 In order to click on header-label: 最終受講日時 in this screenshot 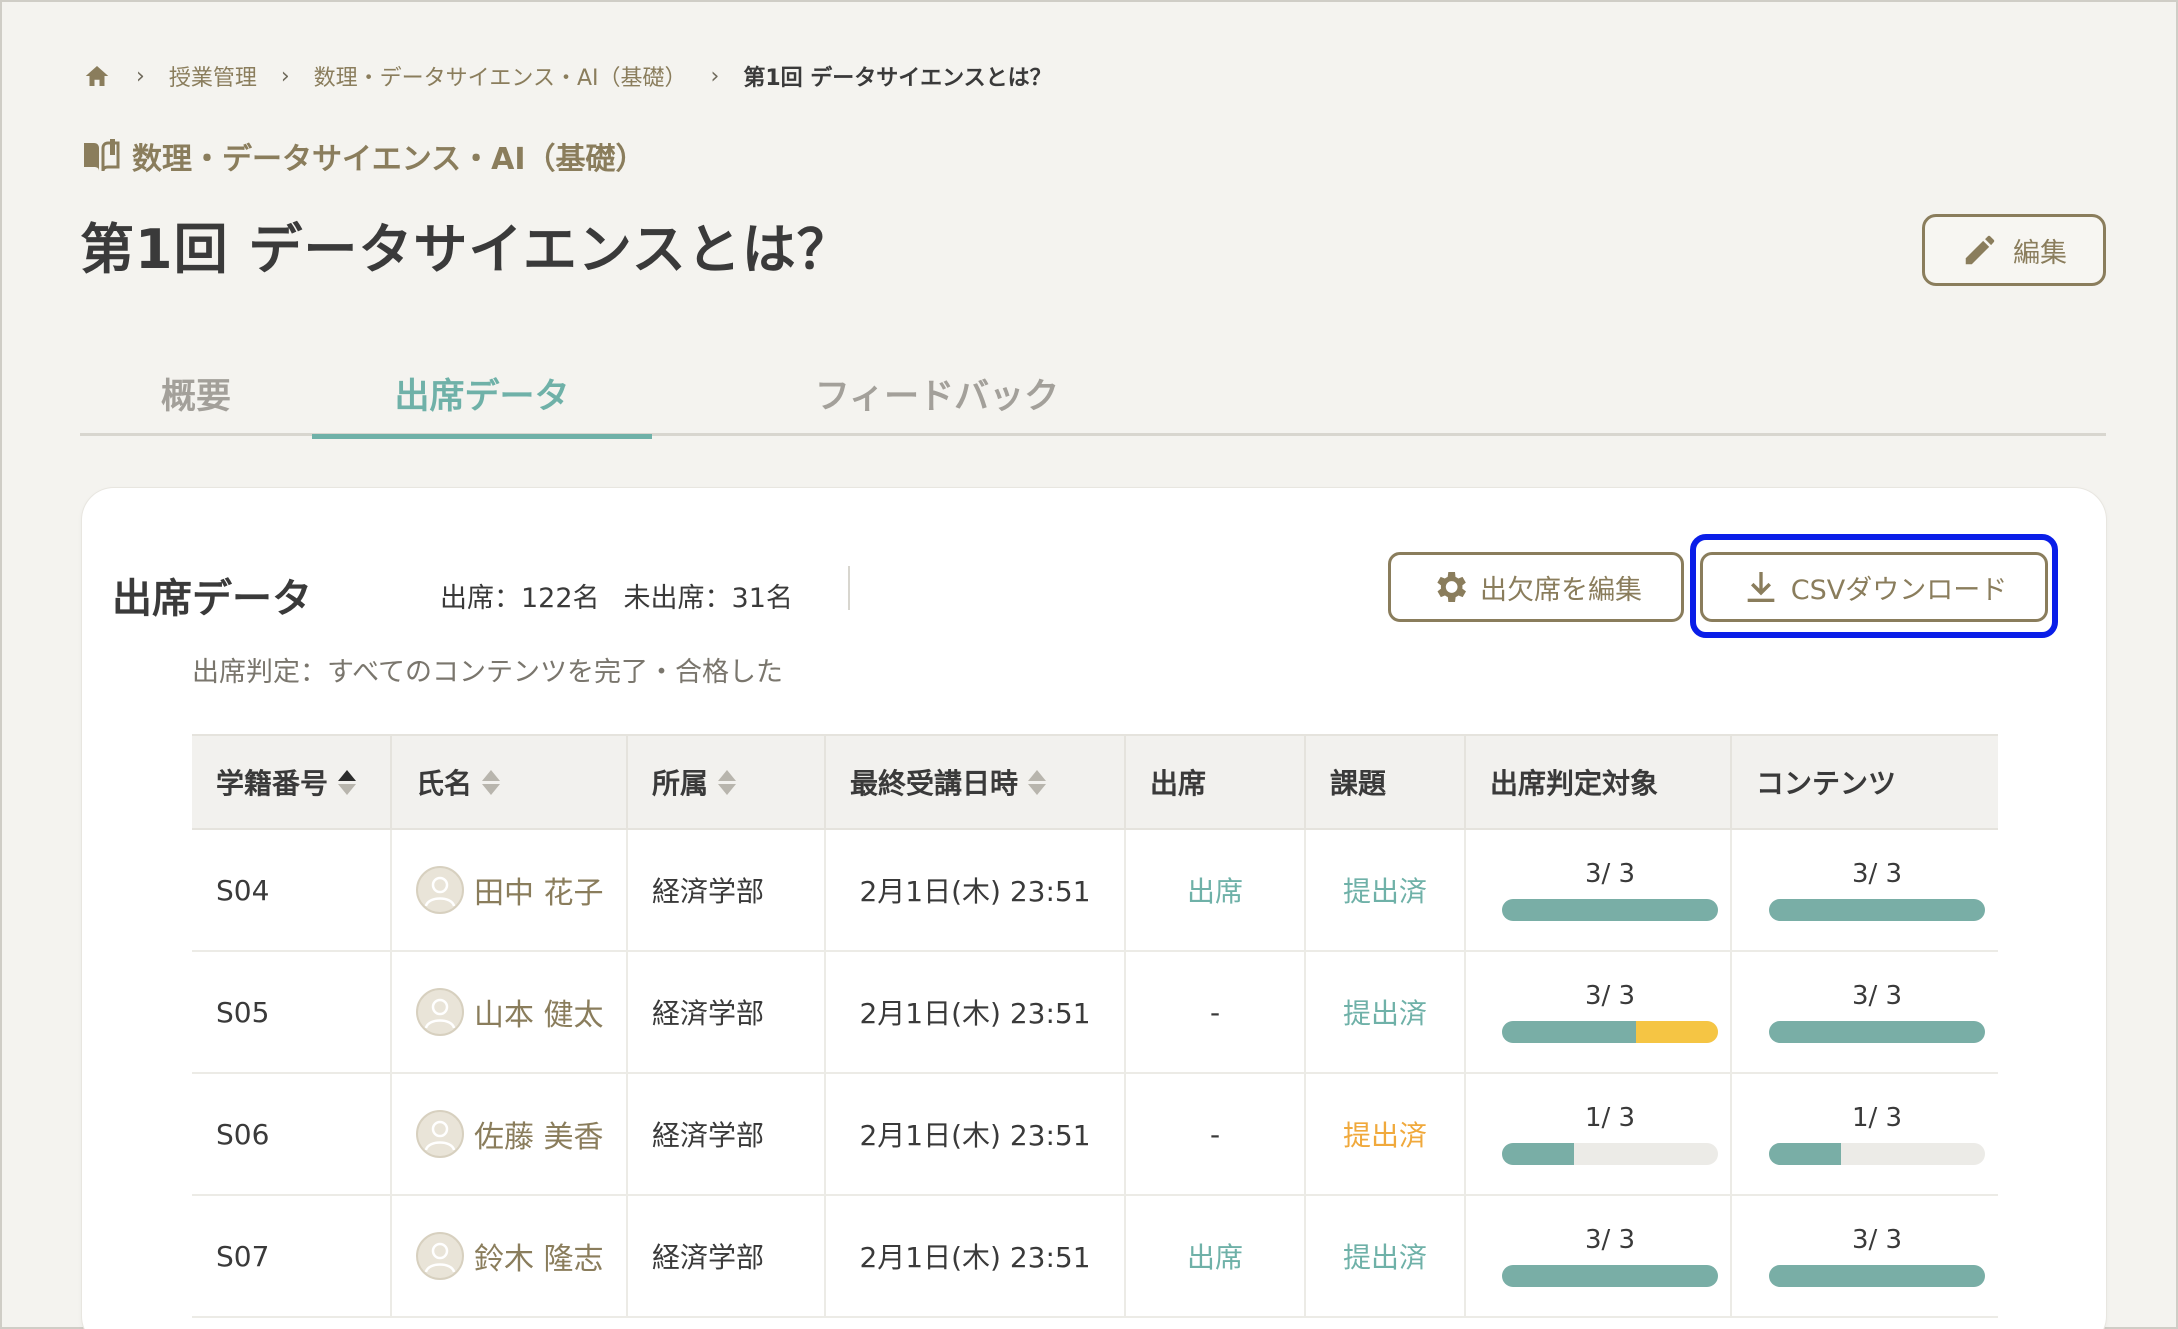, I will do `click(934, 783)`.